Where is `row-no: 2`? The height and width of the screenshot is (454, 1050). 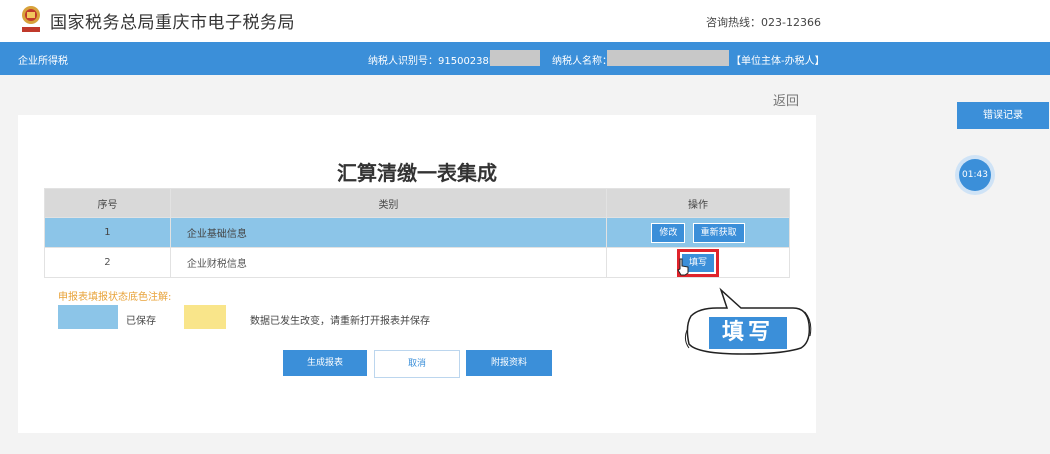
row-no: 2 is located at coordinates (107, 262).